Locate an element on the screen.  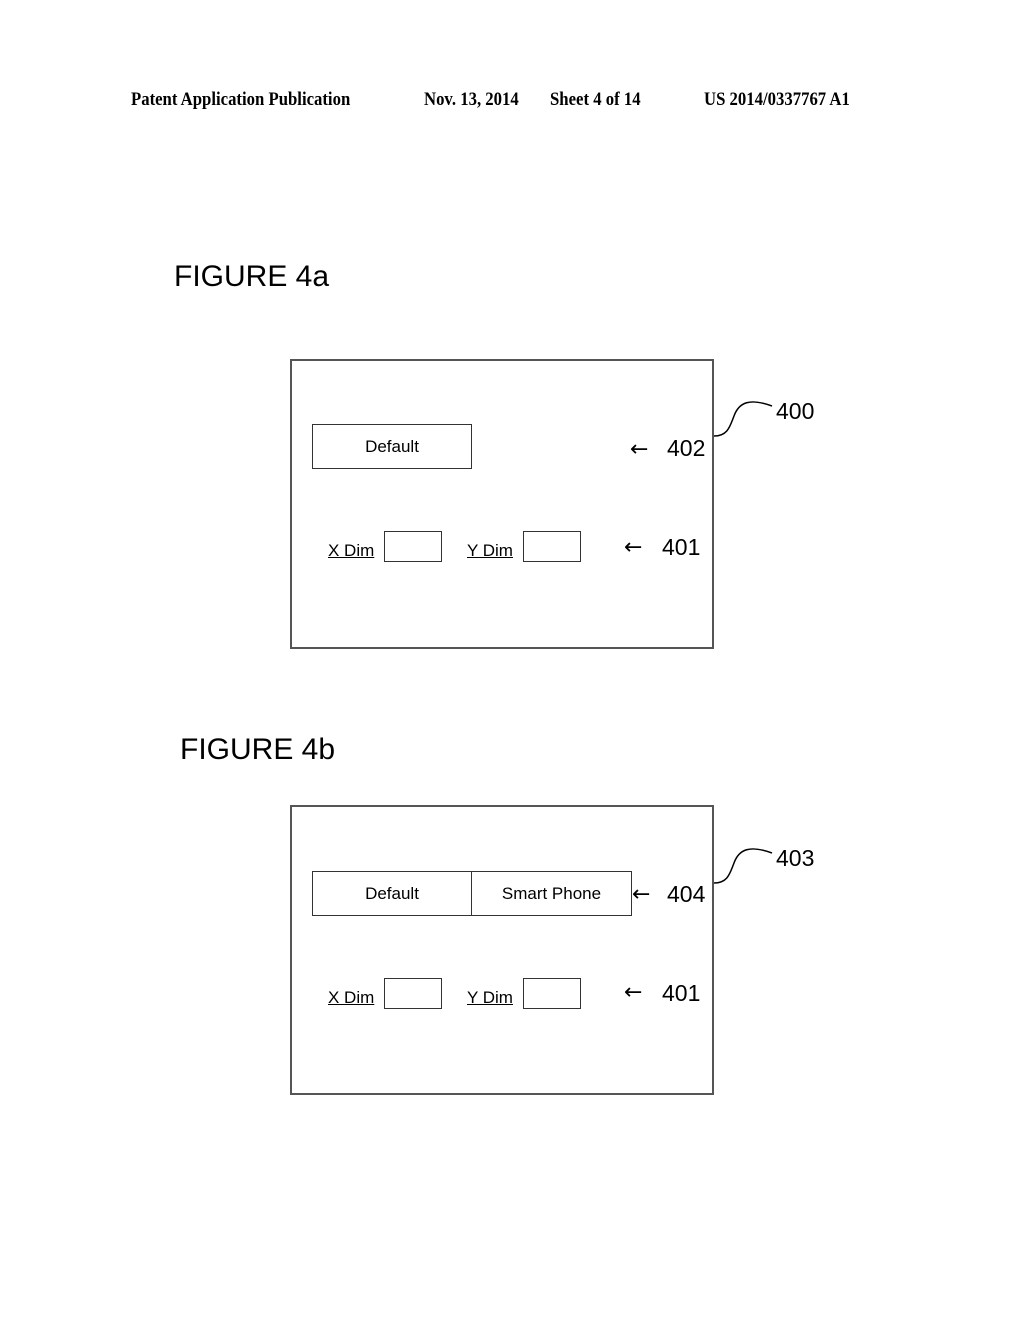
ref-402: 402 is located at coordinates (686, 448).